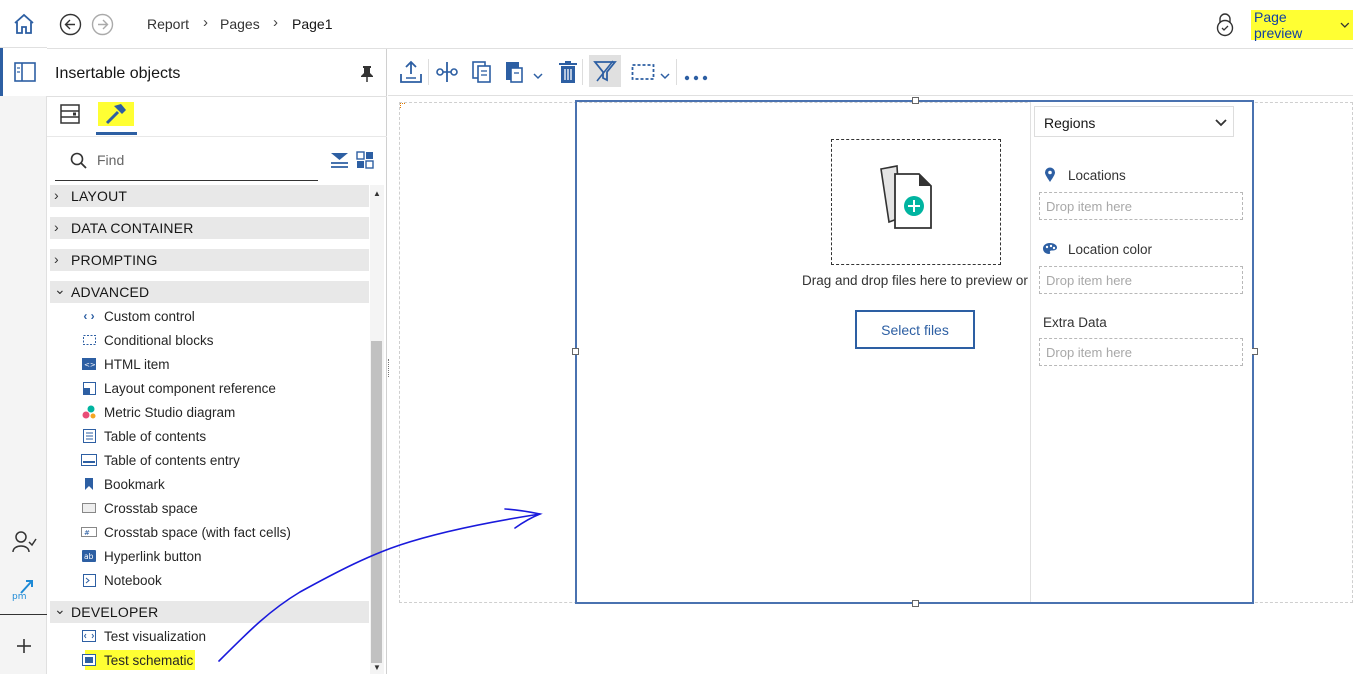 Image resolution: width=1353 pixels, height=674 pixels. Describe the element at coordinates (389, 368) in the screenshot. I see `panel-resize-handle` at that location.